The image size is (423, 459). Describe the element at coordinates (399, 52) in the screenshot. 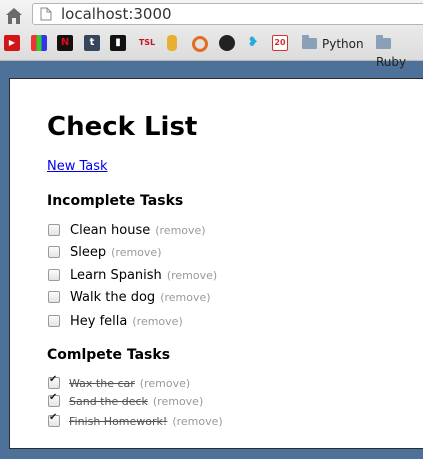

I see `bookmark-folder-ruby: Ruby` at that location.